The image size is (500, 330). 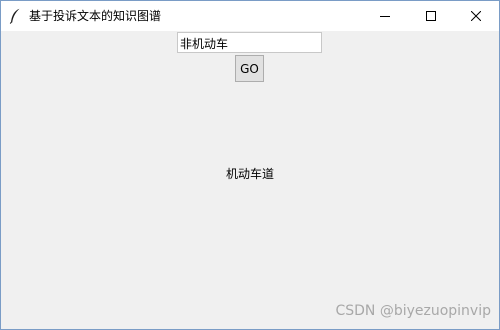 What do you see at coordinates (15, 16) in the screenshot?
I see `feather-icon` at bounding box center [15, 16].